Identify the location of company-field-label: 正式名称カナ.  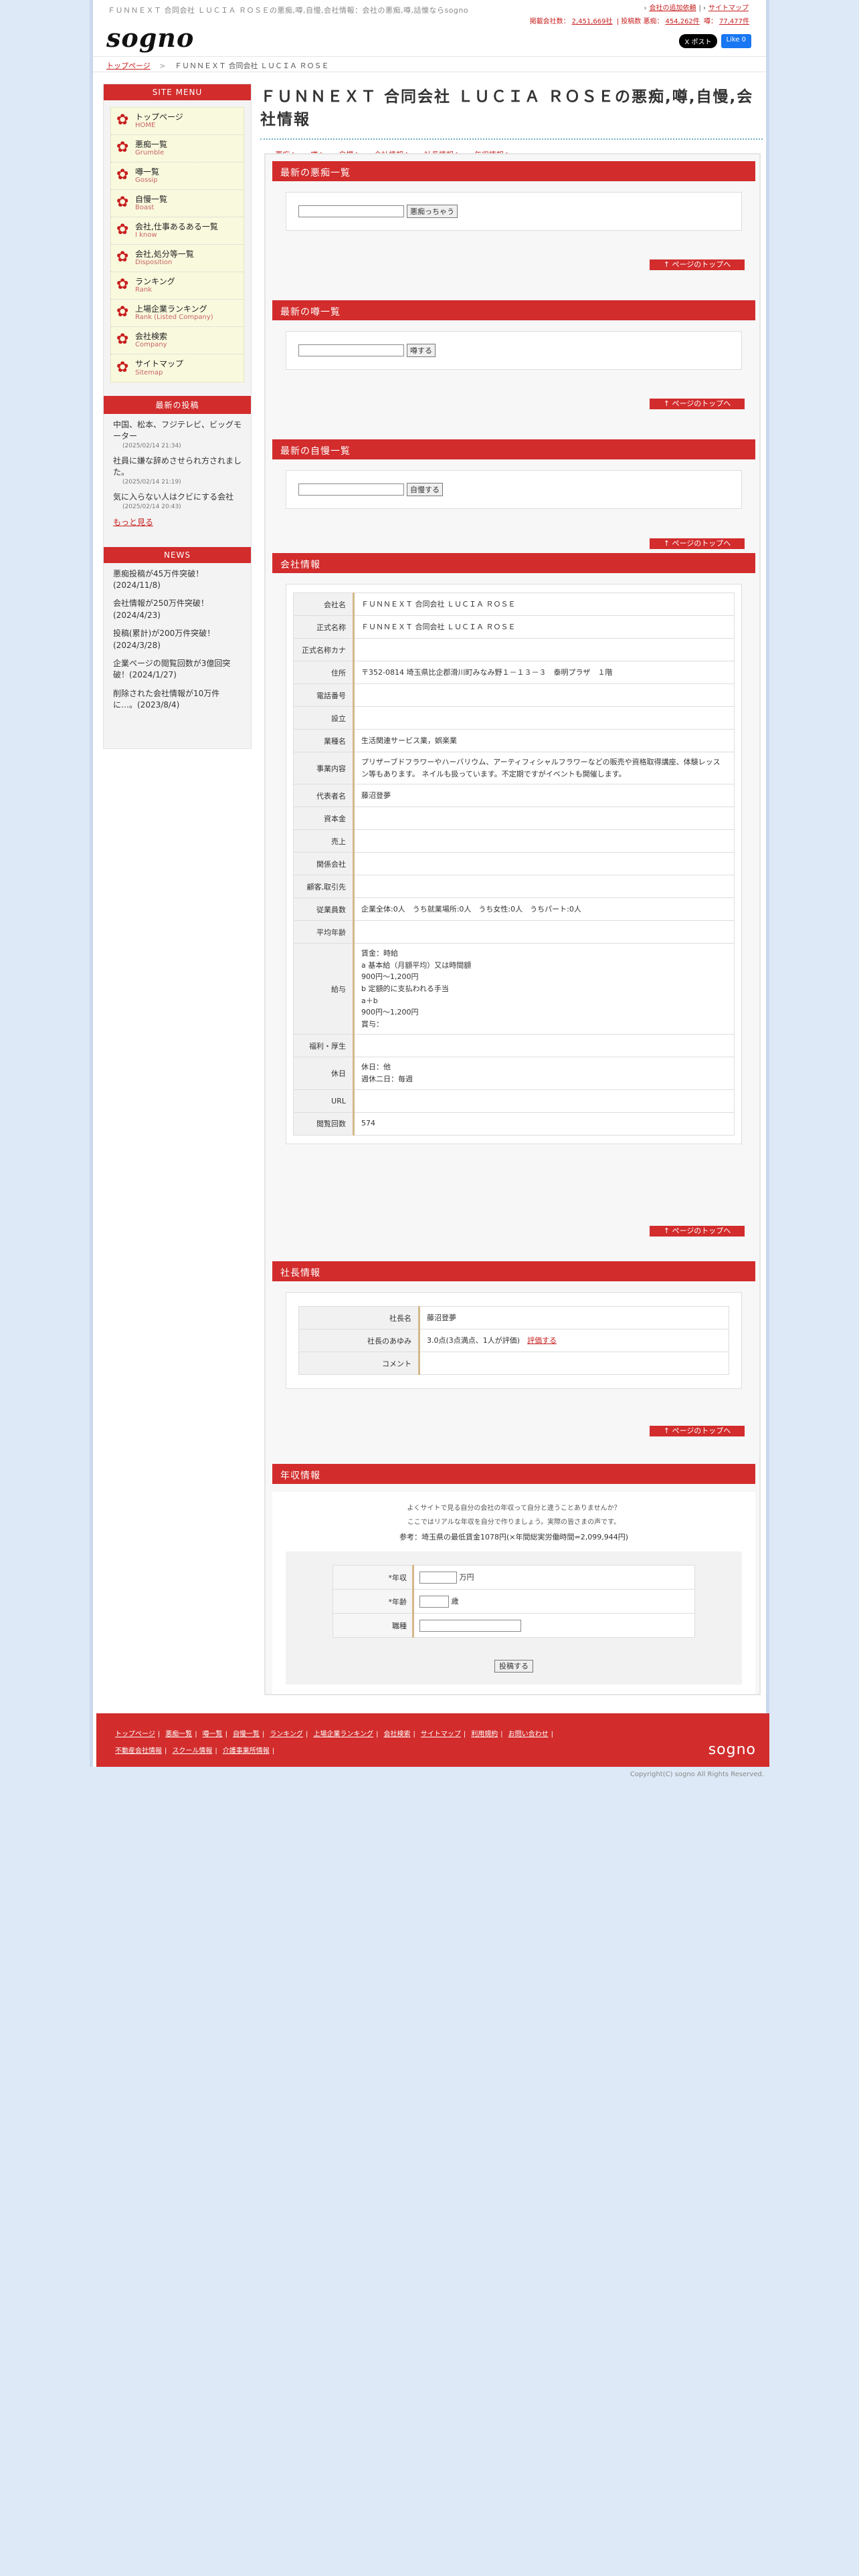
(324, 649).